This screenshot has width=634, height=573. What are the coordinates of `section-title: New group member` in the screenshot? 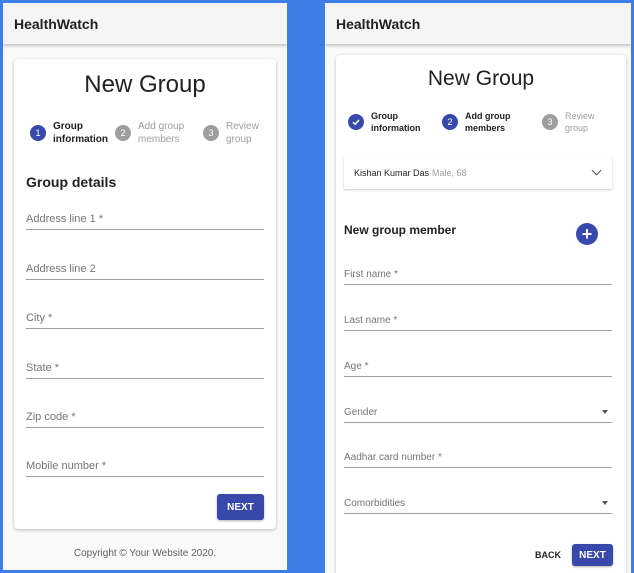 It's located at (400, 230).